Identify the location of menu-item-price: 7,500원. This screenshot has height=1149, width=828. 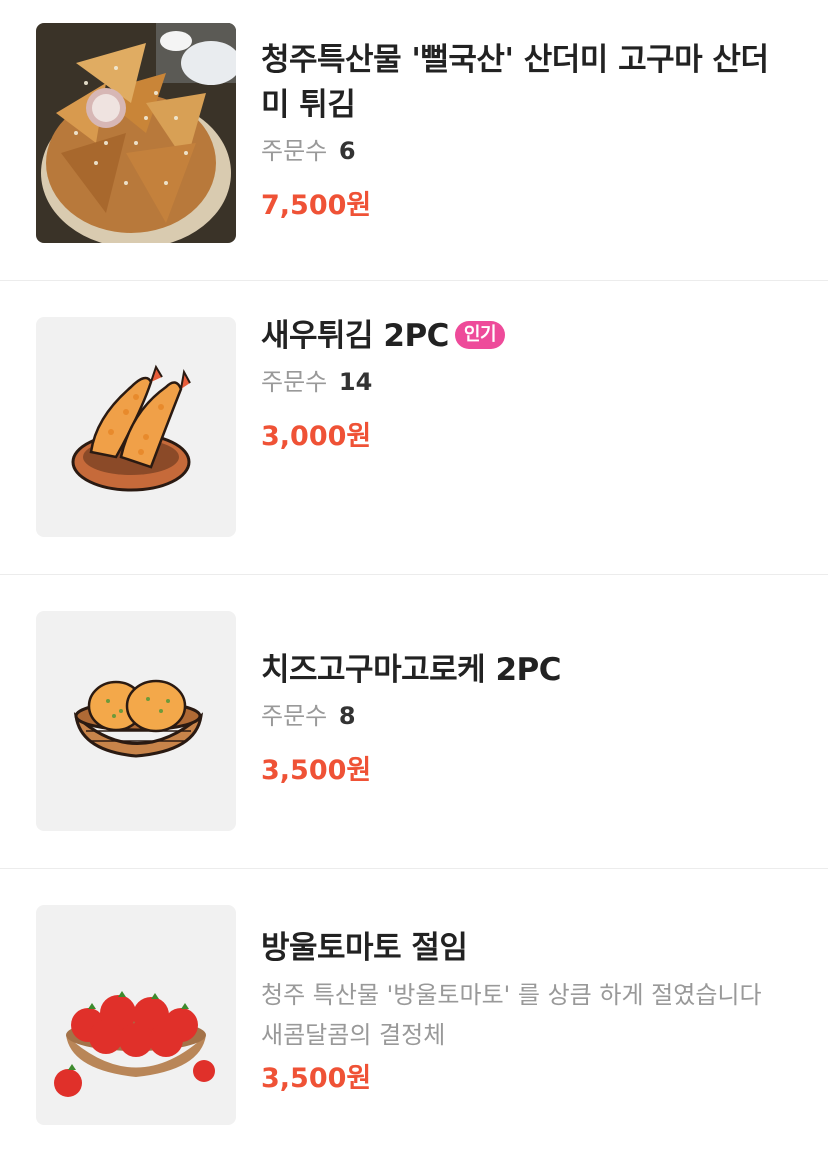
(316, 205).